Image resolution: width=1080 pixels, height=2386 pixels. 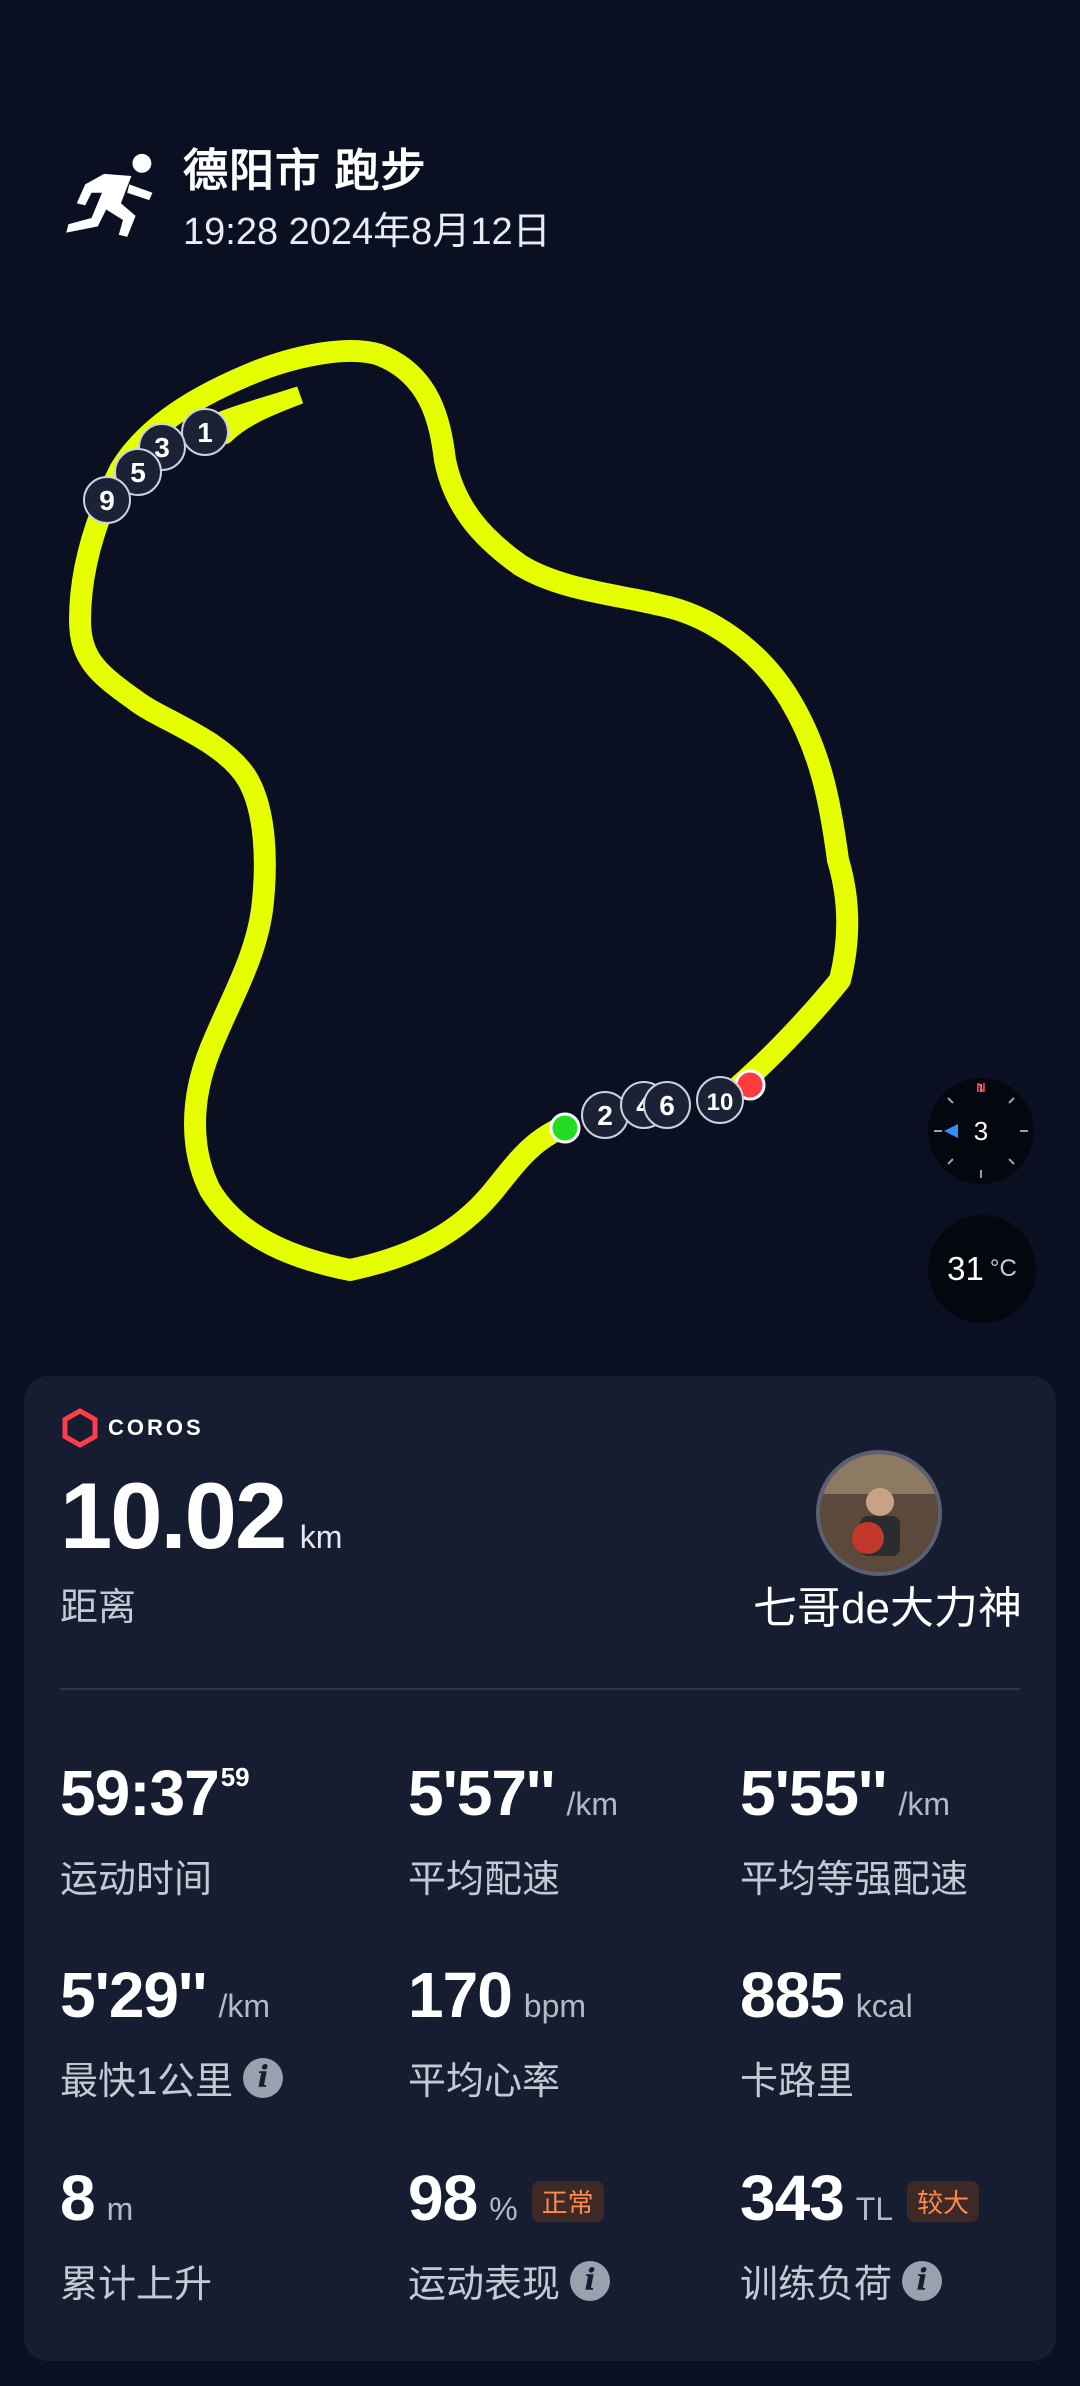 I want to click on temperature-widget: 31 °C, so click(x=982, y=1269).